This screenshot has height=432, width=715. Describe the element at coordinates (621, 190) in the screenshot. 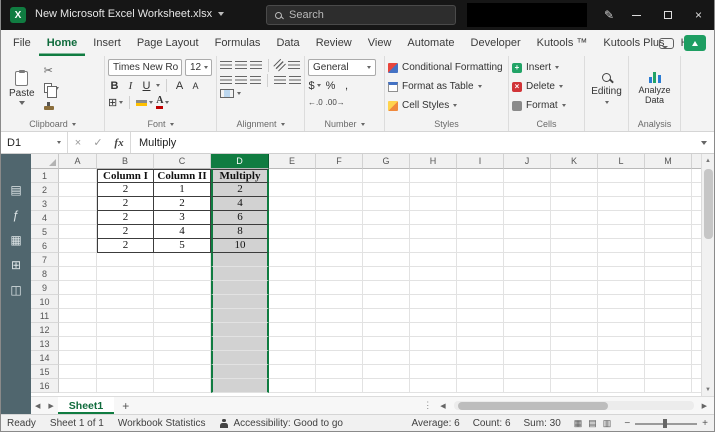

I see `cell-L2` at that location.